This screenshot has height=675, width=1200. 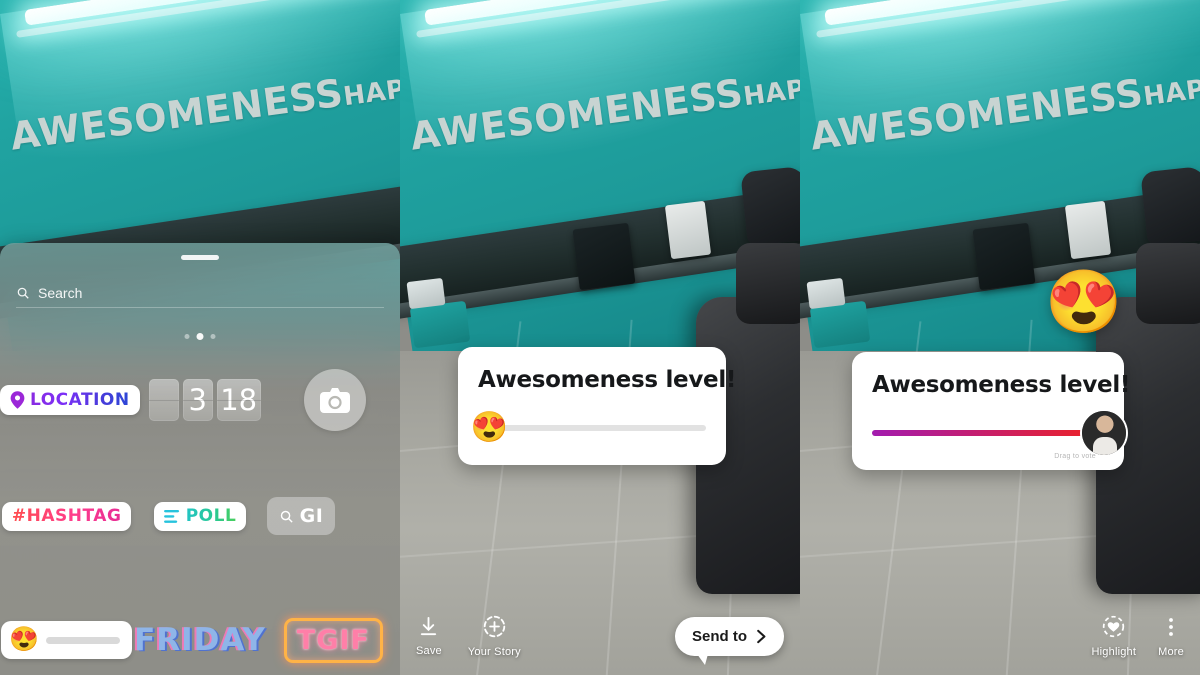 I want to click on more-label: More, so click(x=1171, y=651).